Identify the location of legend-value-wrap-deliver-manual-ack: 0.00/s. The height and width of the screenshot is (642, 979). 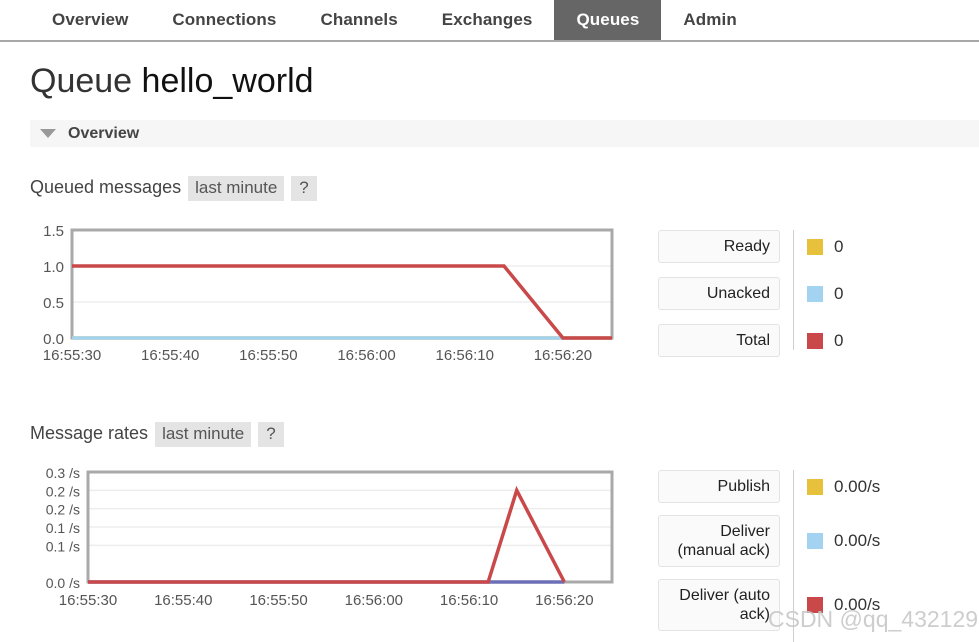
(843, 541).